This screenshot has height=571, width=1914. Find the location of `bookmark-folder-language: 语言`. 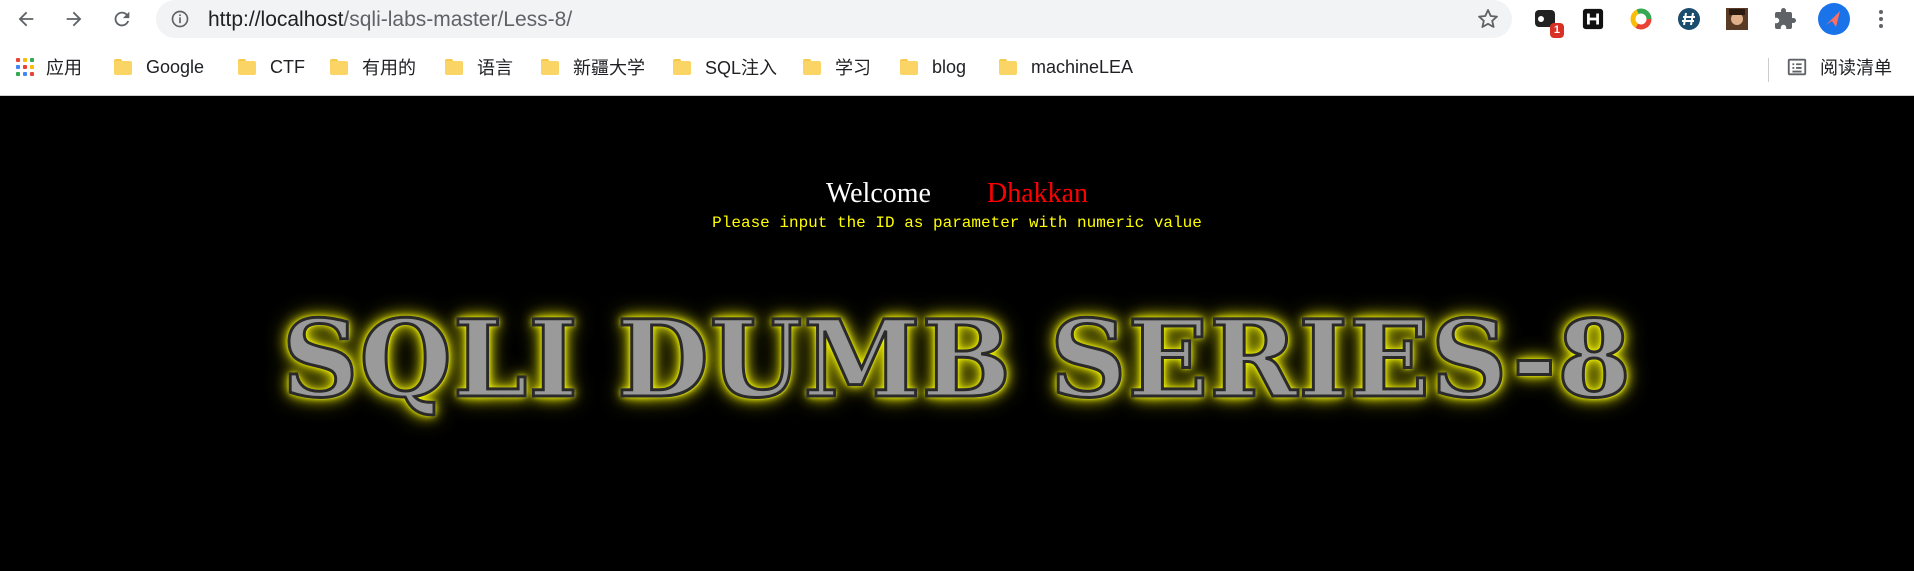

bookmark-folder-language: 语言 is located at coordinates (479, 67).